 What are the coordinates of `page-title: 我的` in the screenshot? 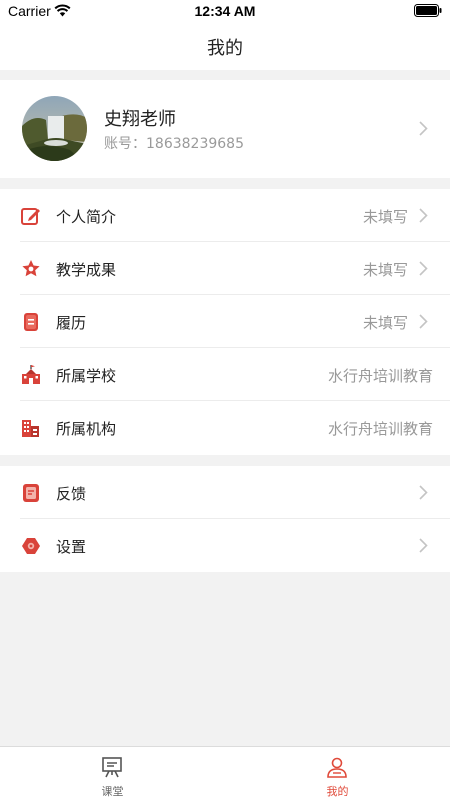 It's located at (225, 48).